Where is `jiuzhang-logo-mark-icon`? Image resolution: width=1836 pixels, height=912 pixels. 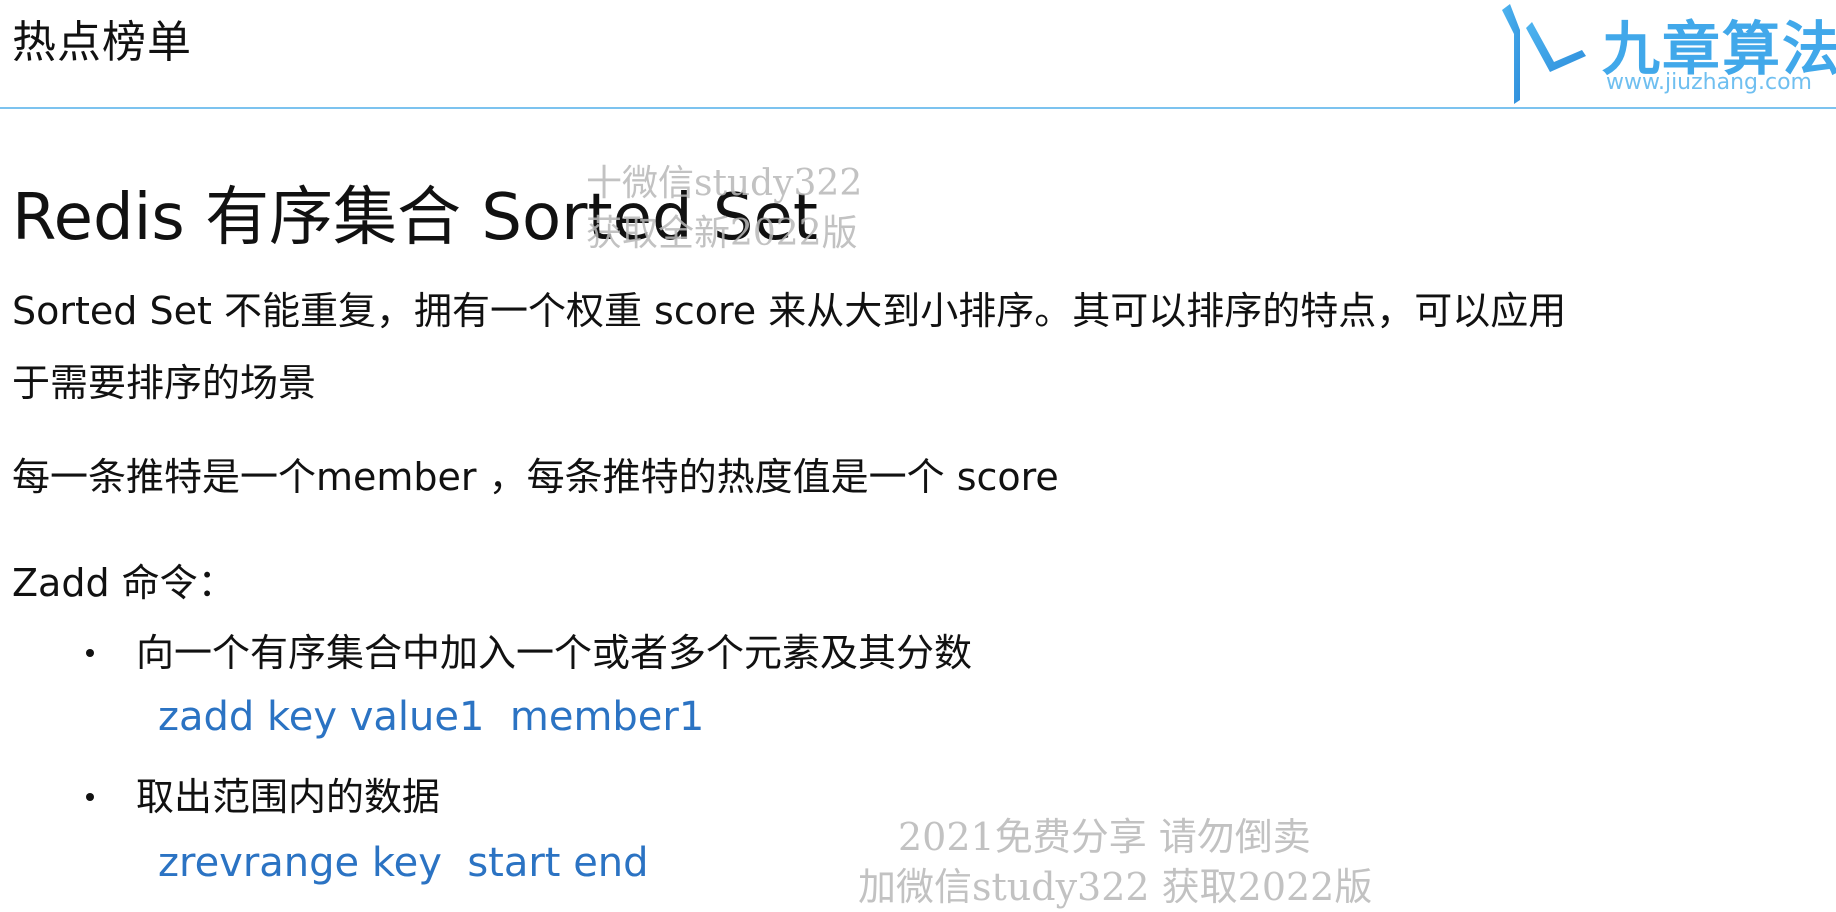
jiuzhang-logo-mark-icon is located at coordinates (1544, 54).